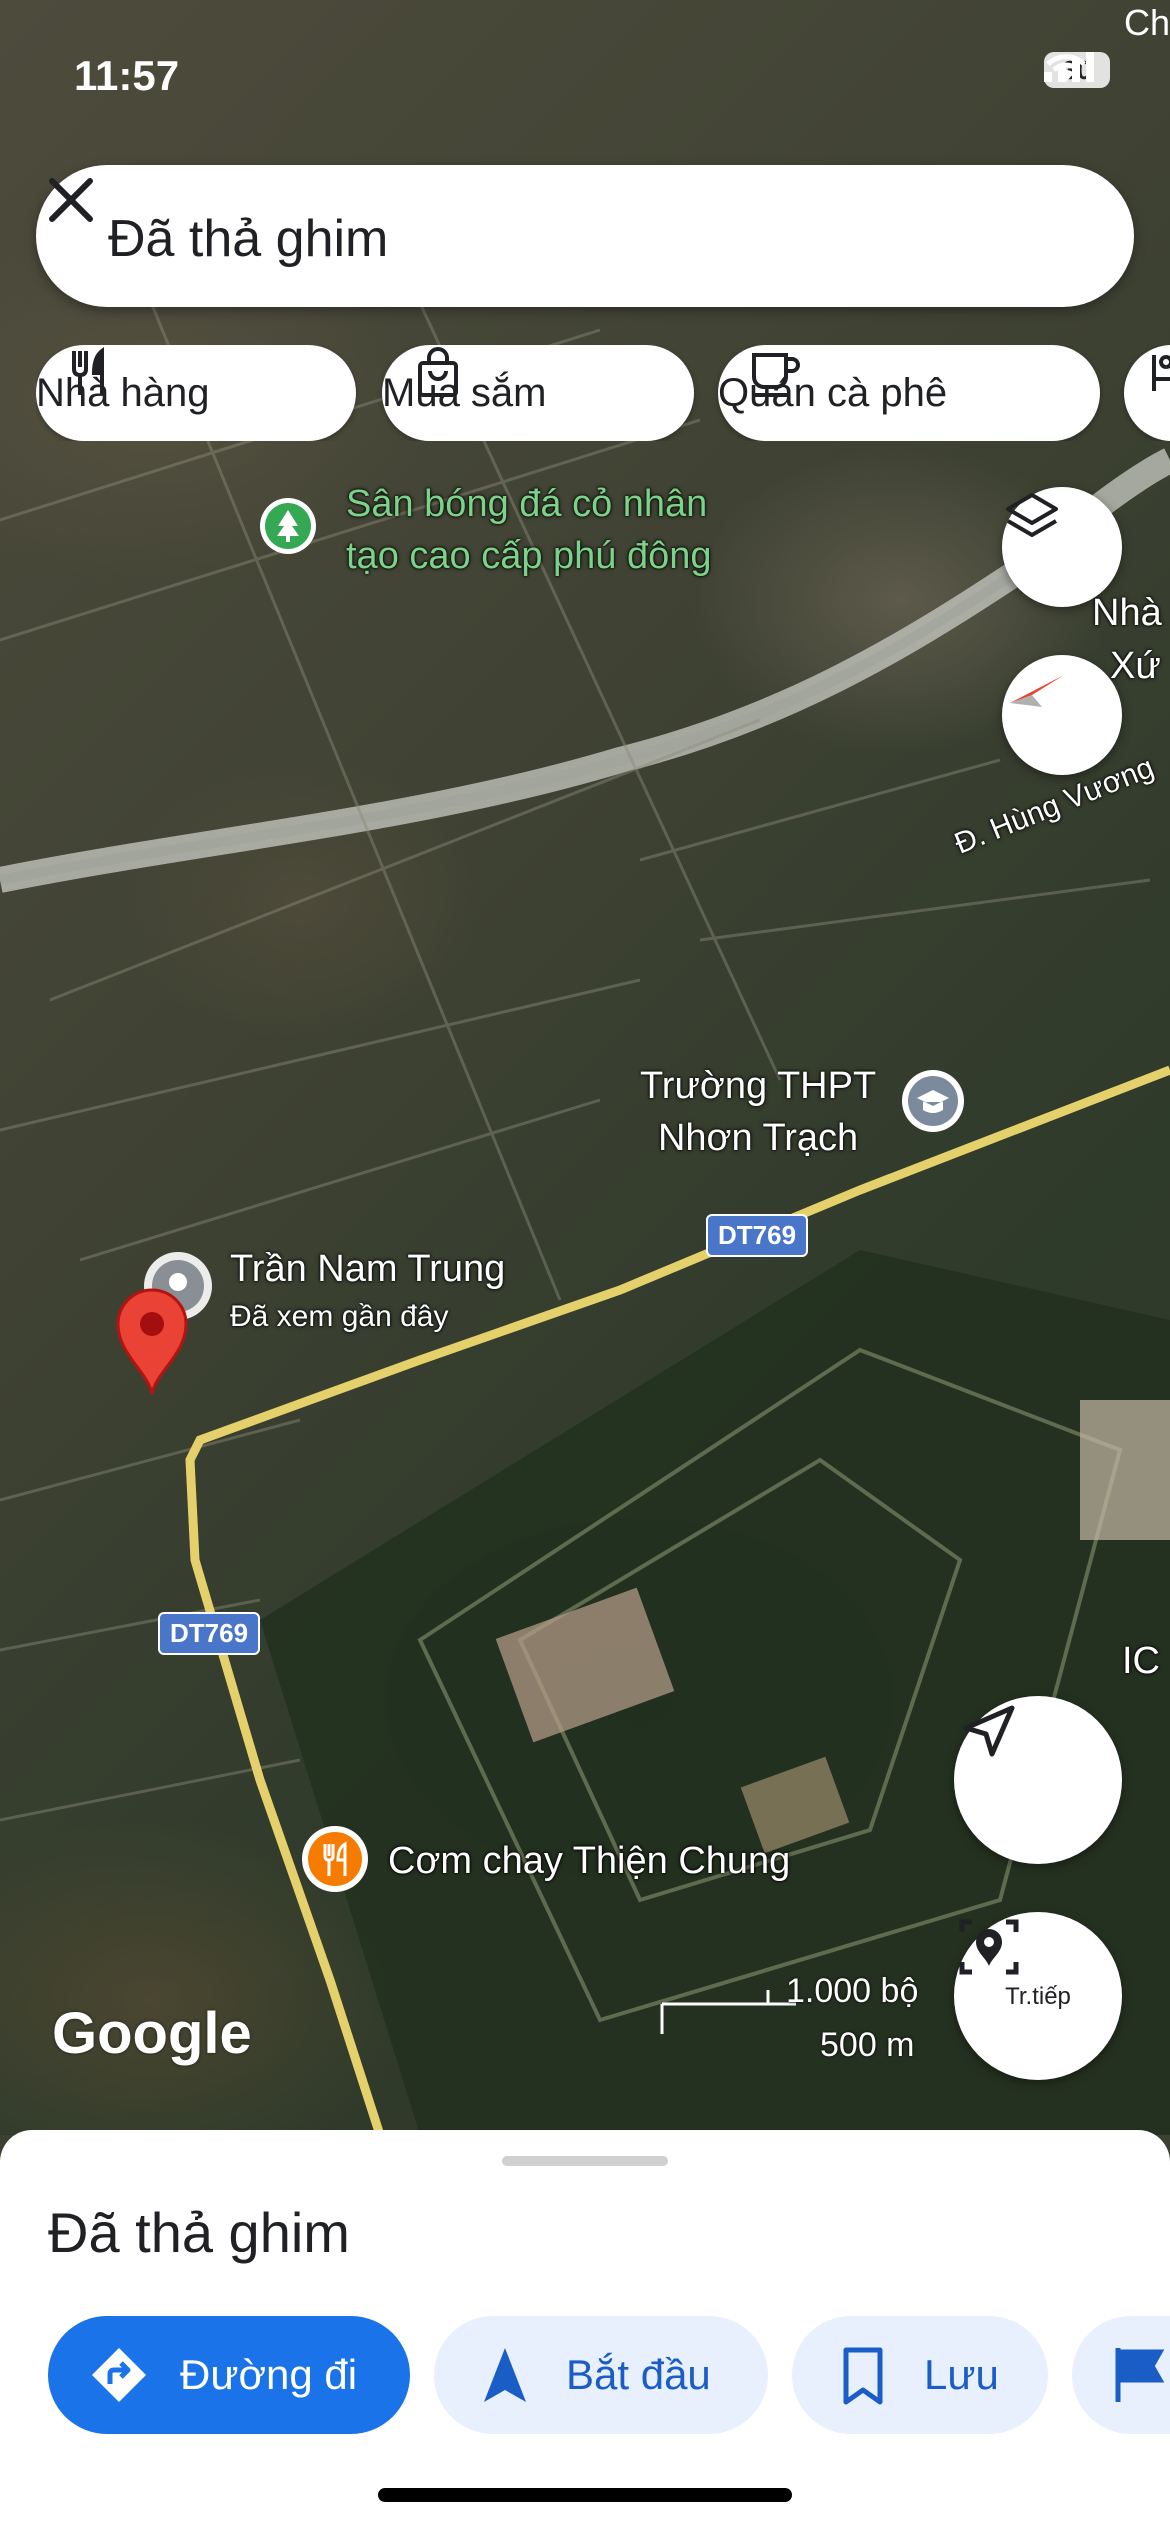 The height and width of the screenshot is (2532, 1170). I want to click on pin-place-name: Trần Nam Trung, so click(367, 1269).